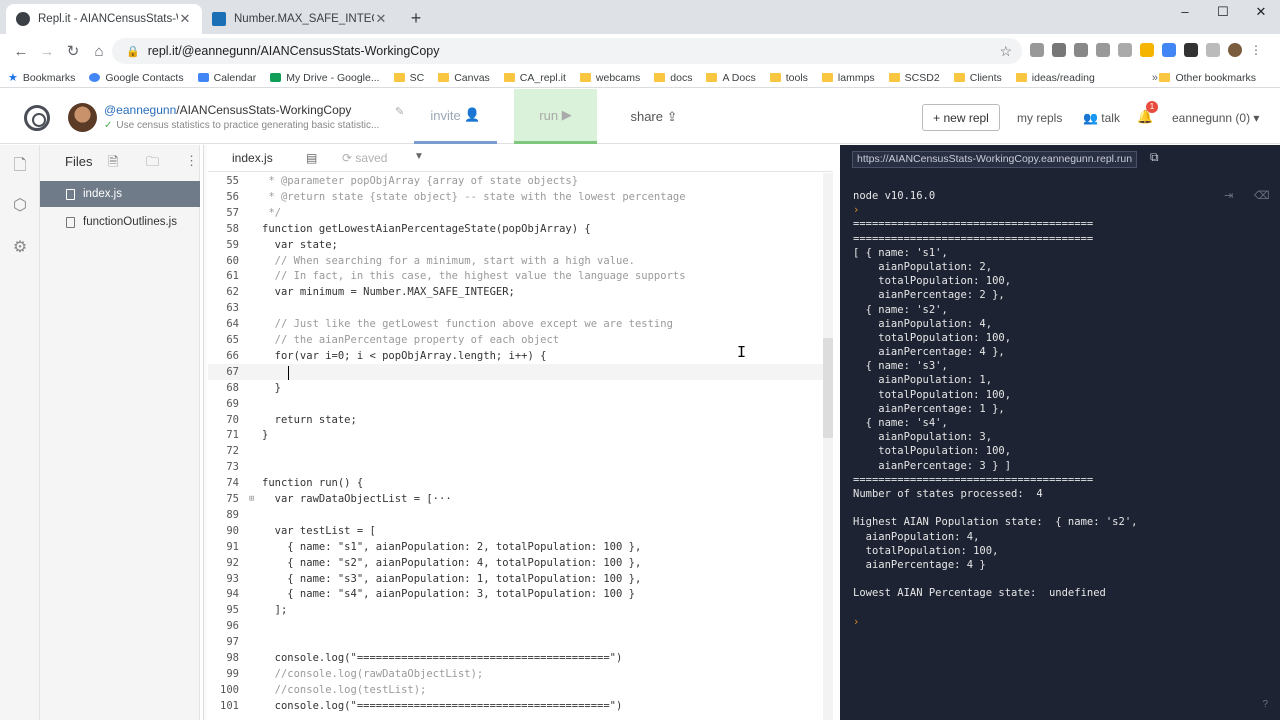  Describe the element at coordinates (515, 610) in the screenshot. I see `code-line: 95 ];` at that location.